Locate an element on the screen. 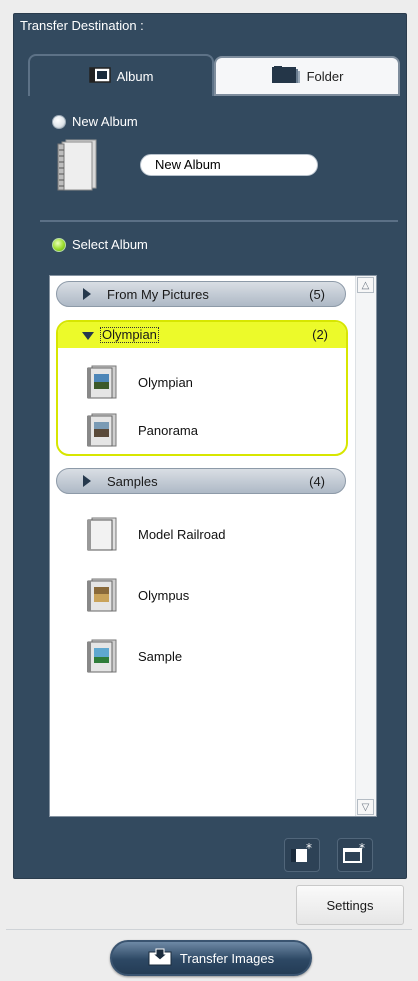  album-item-label: Olympus is located at coordinates (164, 595).